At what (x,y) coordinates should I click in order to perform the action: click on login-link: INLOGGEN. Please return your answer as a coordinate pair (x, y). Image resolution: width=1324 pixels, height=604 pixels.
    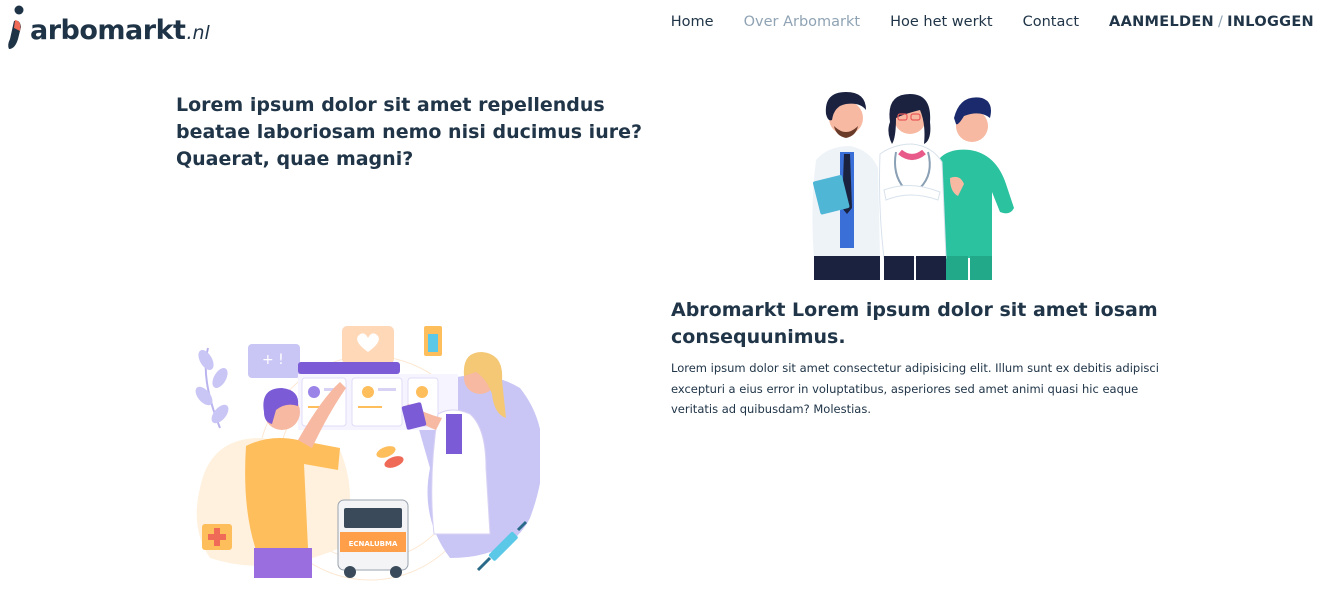
    Looking at the image, I should click on (1270, 22).